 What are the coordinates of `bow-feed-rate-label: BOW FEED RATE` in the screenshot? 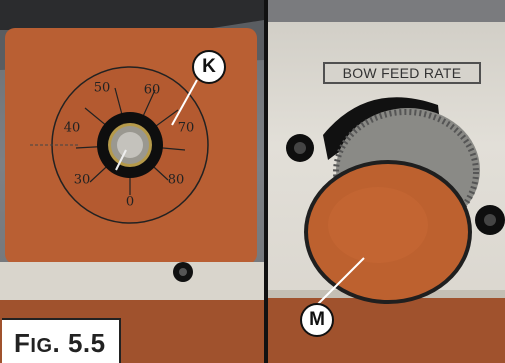 It's located at (402, 73).